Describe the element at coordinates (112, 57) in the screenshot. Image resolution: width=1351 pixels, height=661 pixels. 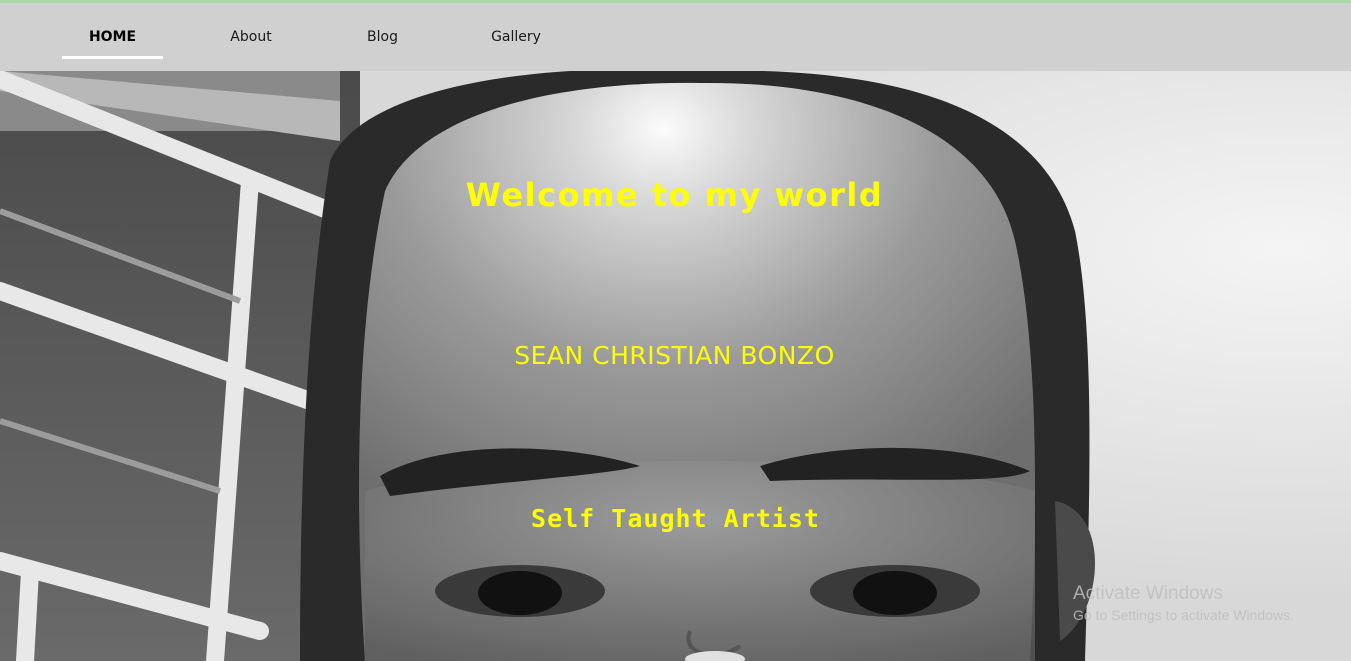
I see `active-nav-underline` at that location.